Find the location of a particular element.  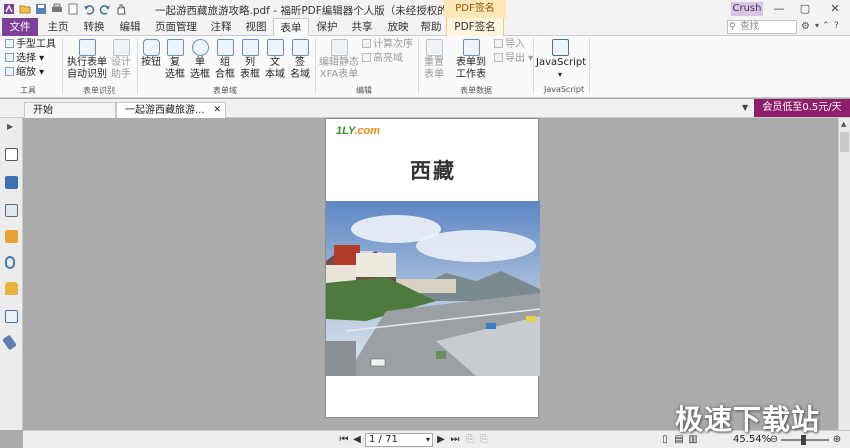

app-icon is located at coordinates (9, 9).